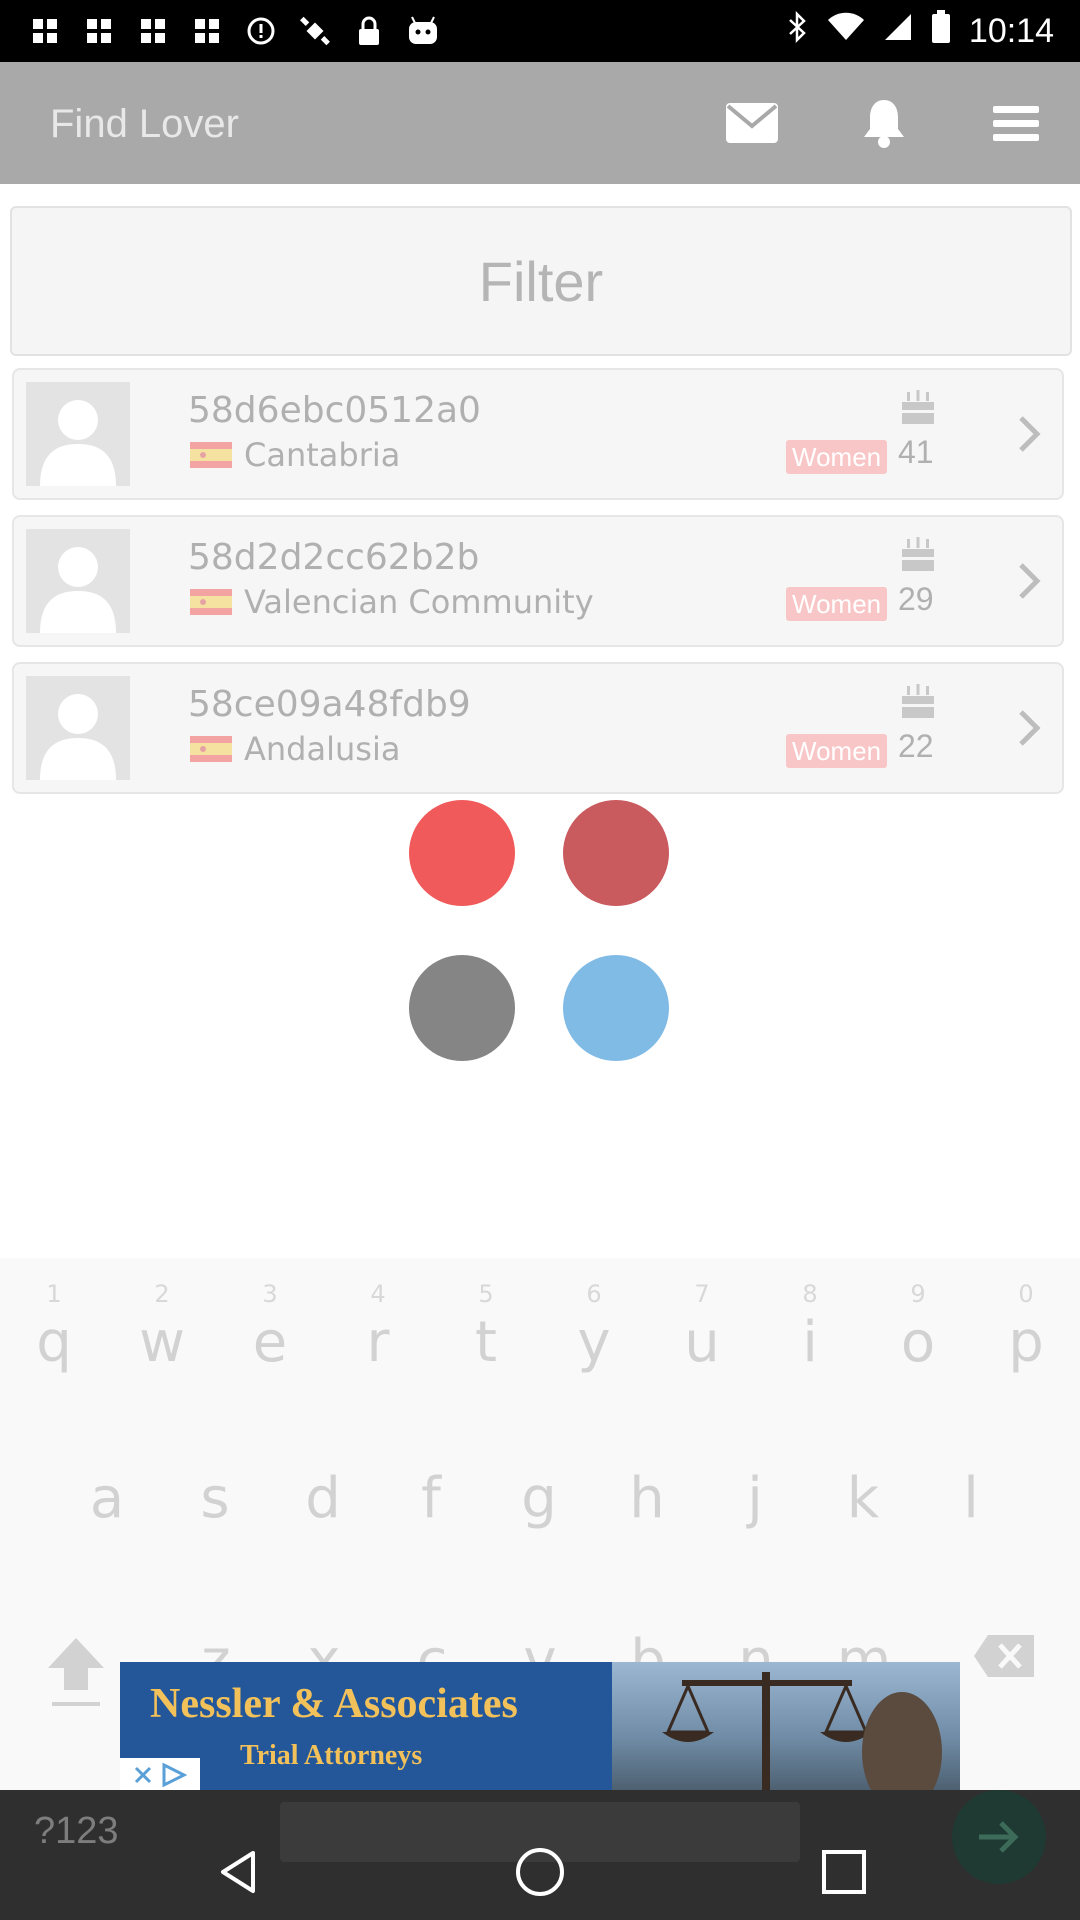 This screenshot has width=1080, height=1920. I want to click on age: 41, so click(916, 452).